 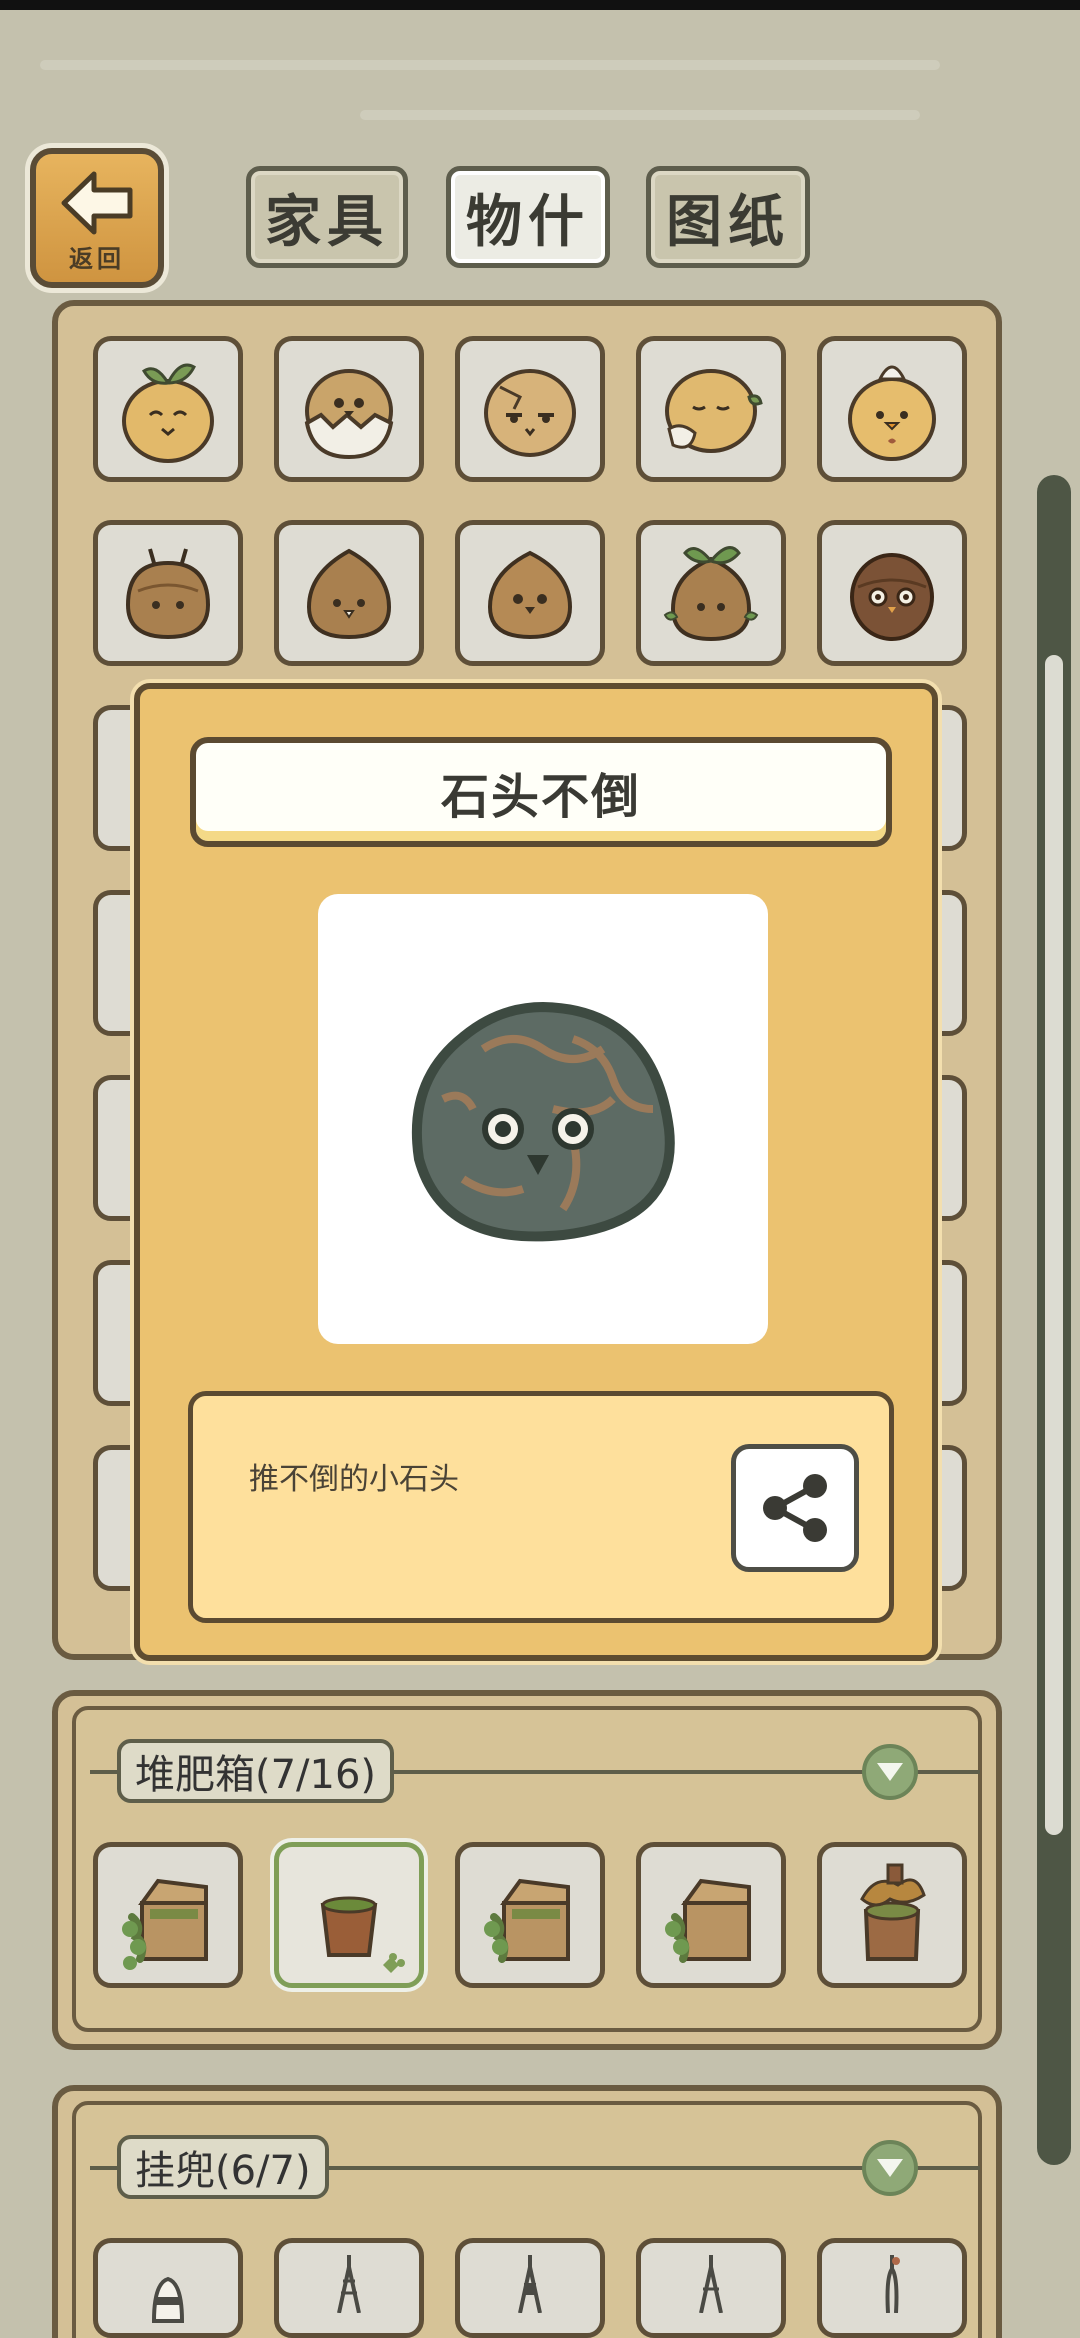 I want to click on pouch-toggle-button, so click(x=890, y=2168).